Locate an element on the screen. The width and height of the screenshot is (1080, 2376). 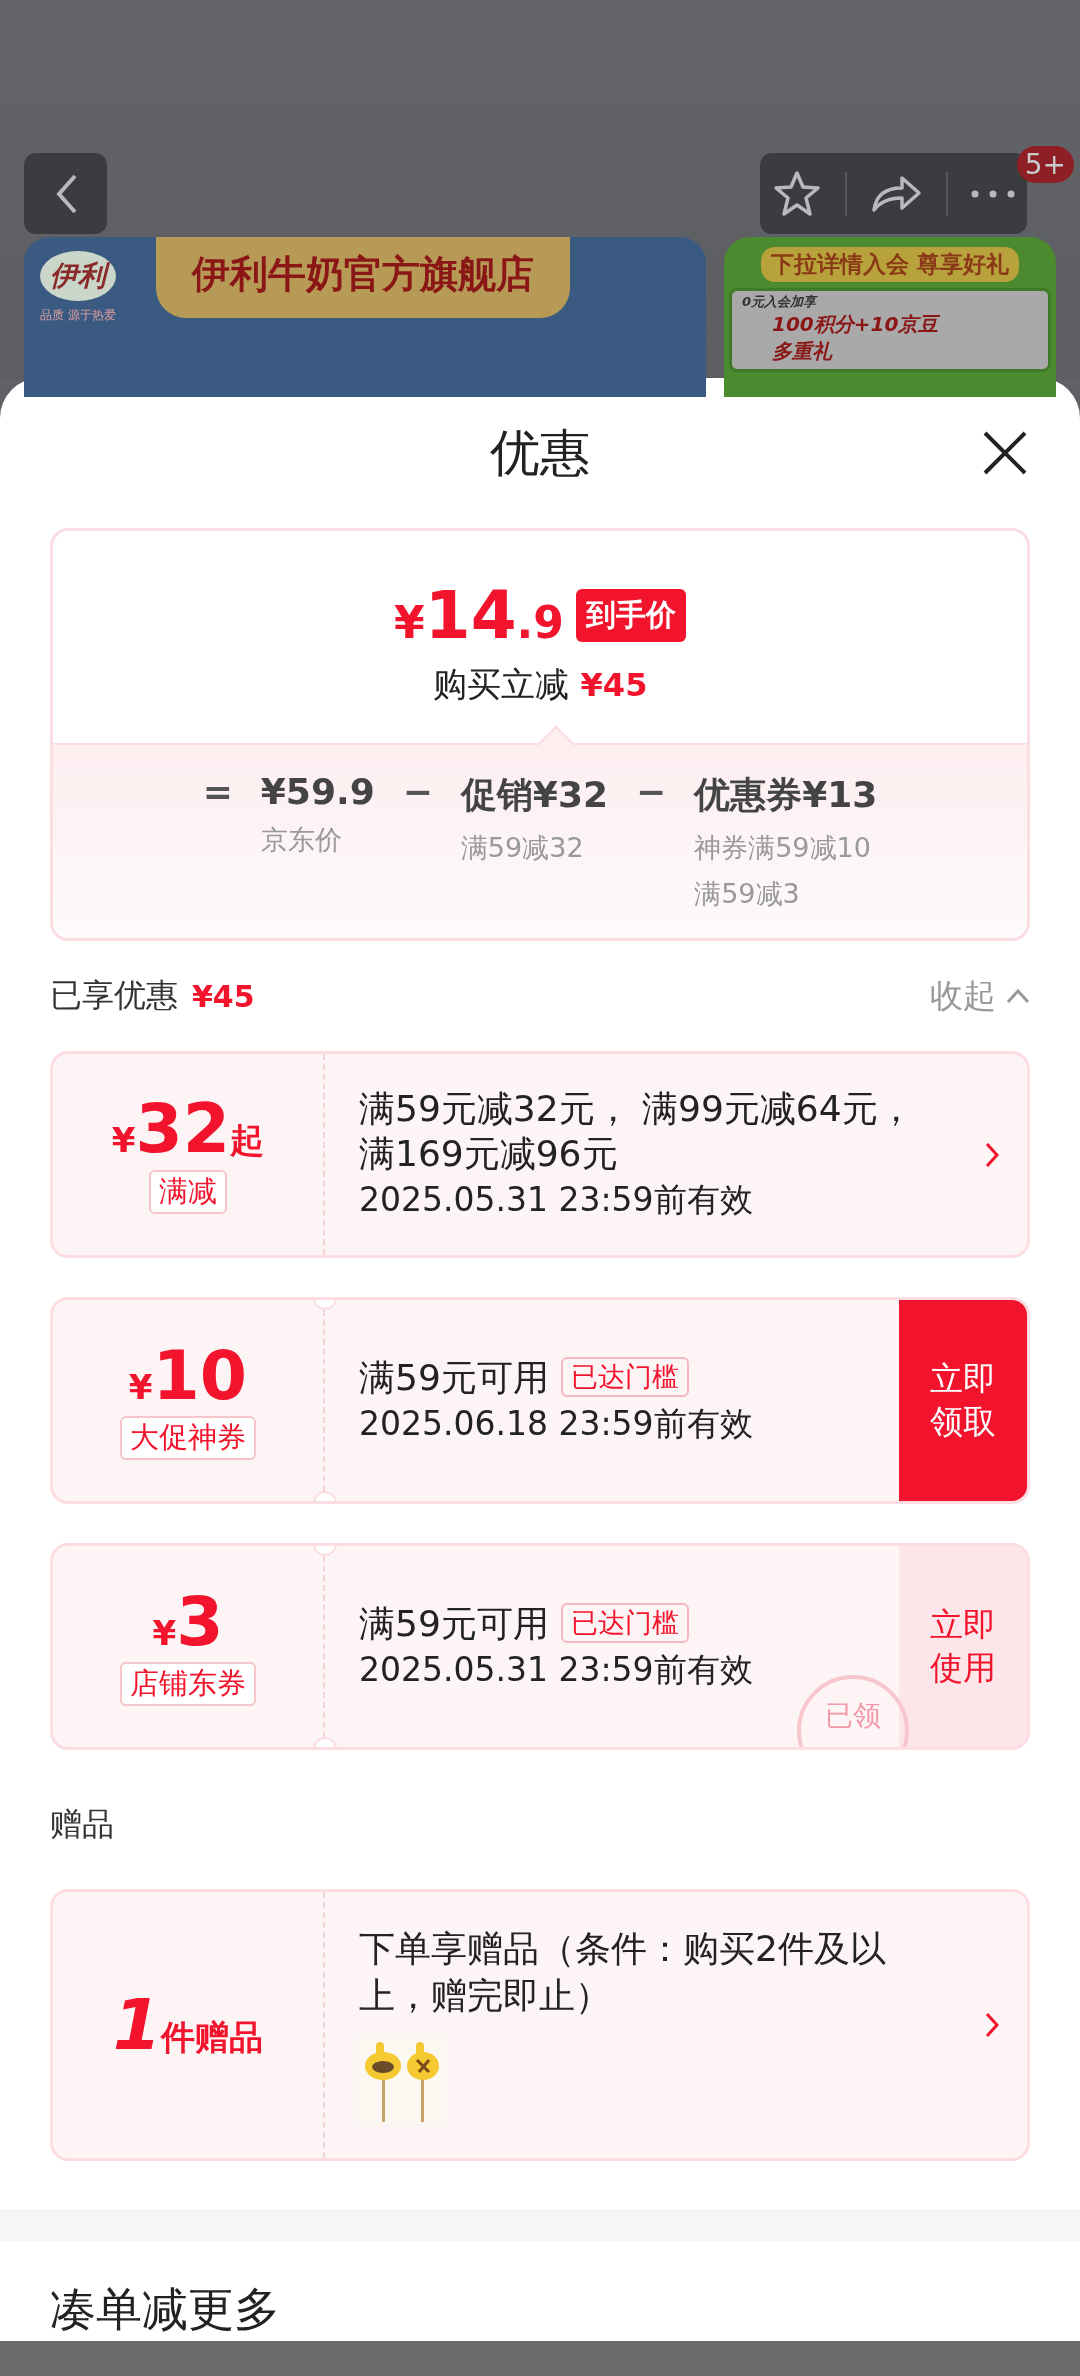
coupon-tag: 店铺东券 is located at coordinates (188, 1683).